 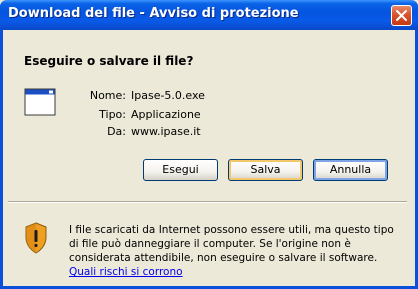 I want to click on application-window-icon, so click(x=40, y=102).